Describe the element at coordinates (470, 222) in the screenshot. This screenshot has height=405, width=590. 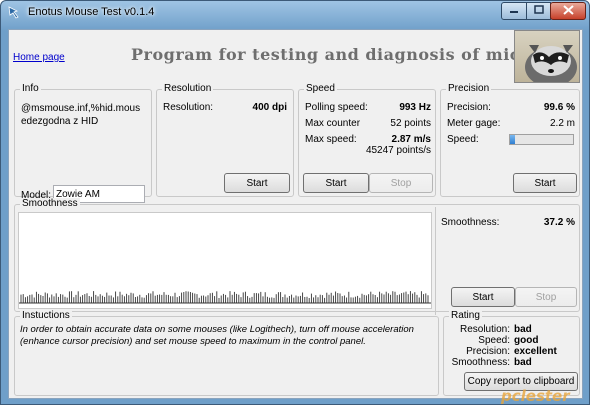
I see `smoothness-label: Smoothness:` at that location.